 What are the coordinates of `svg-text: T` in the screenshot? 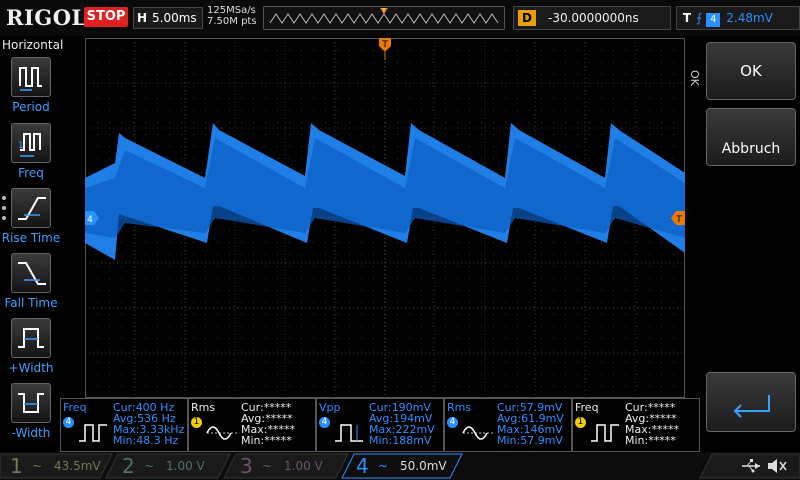 It's located at (383, 11).